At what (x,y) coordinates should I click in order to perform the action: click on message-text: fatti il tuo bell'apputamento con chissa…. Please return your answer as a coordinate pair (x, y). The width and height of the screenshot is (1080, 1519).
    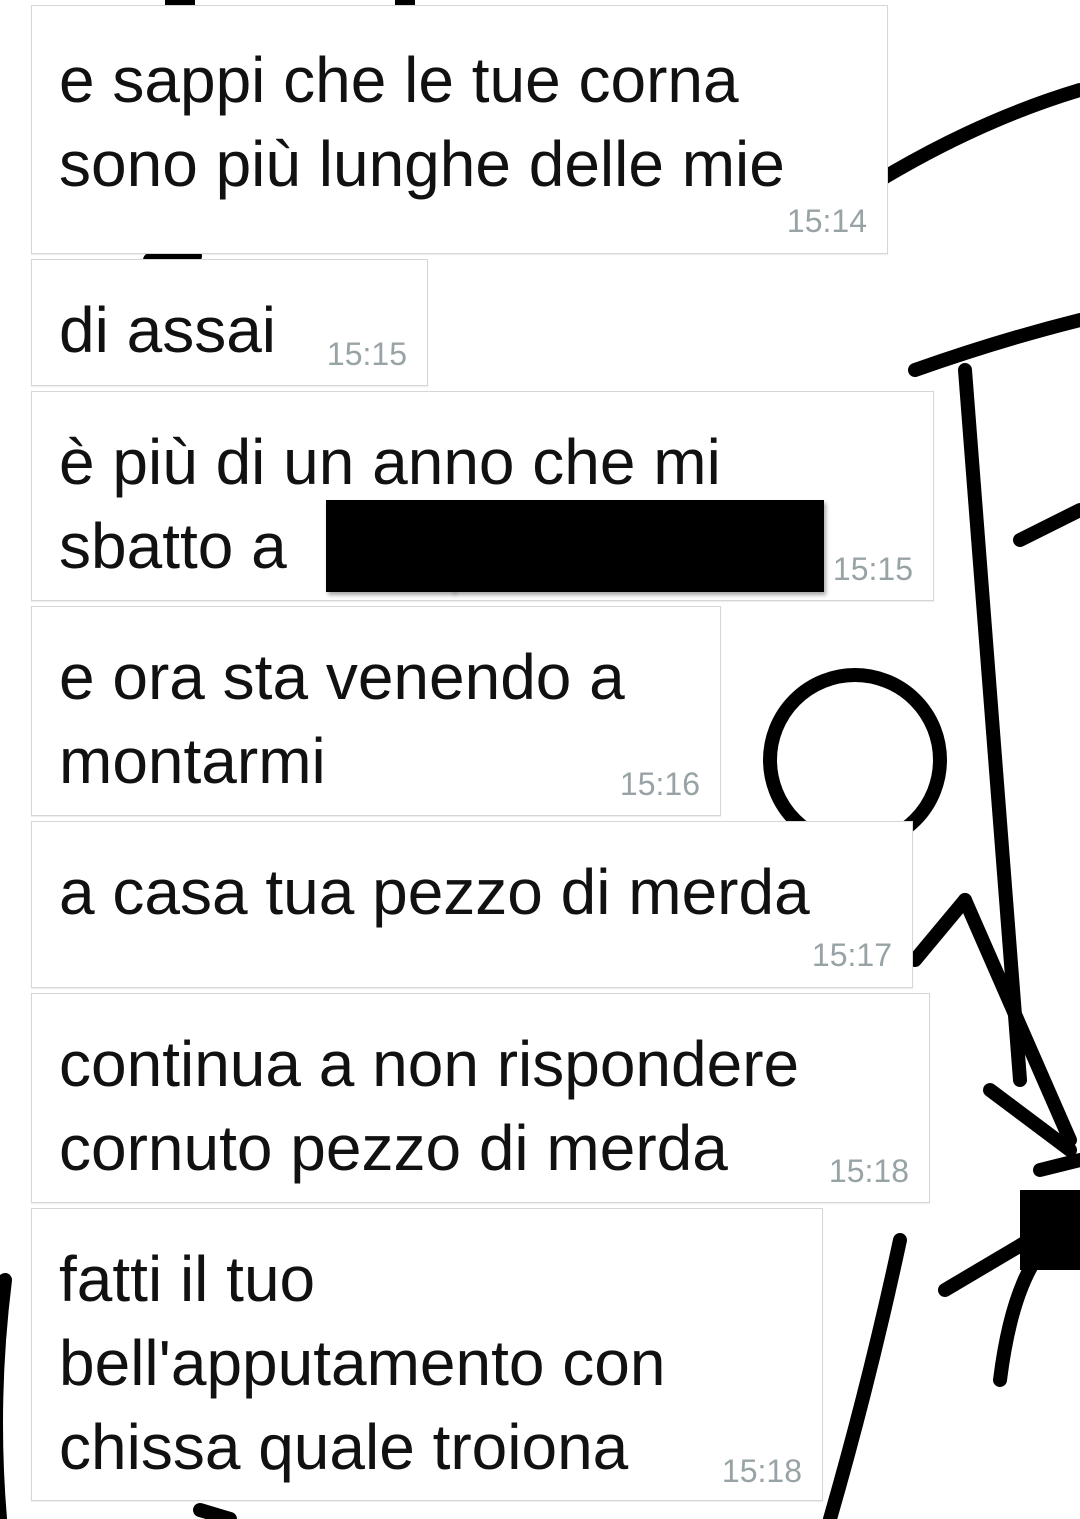
    Looking at the image, I should click on (362, 1363).